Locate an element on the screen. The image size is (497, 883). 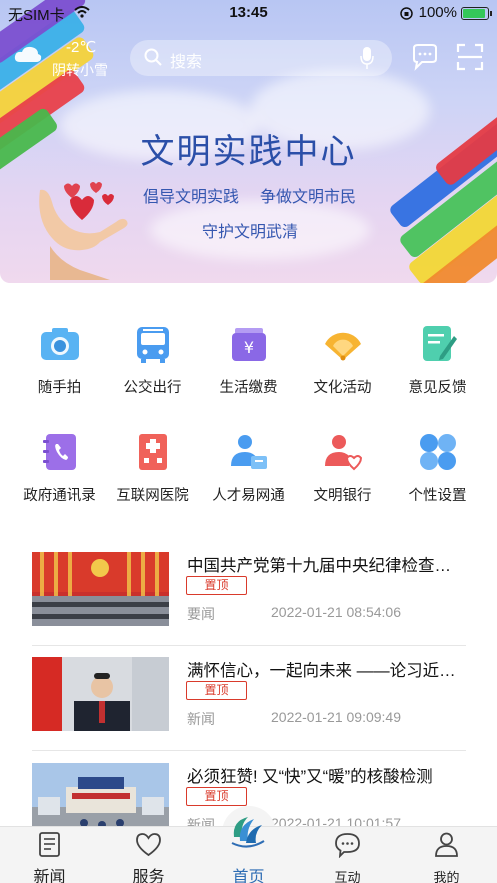
tab-home: 首页 is located at coordinates (248, 850).